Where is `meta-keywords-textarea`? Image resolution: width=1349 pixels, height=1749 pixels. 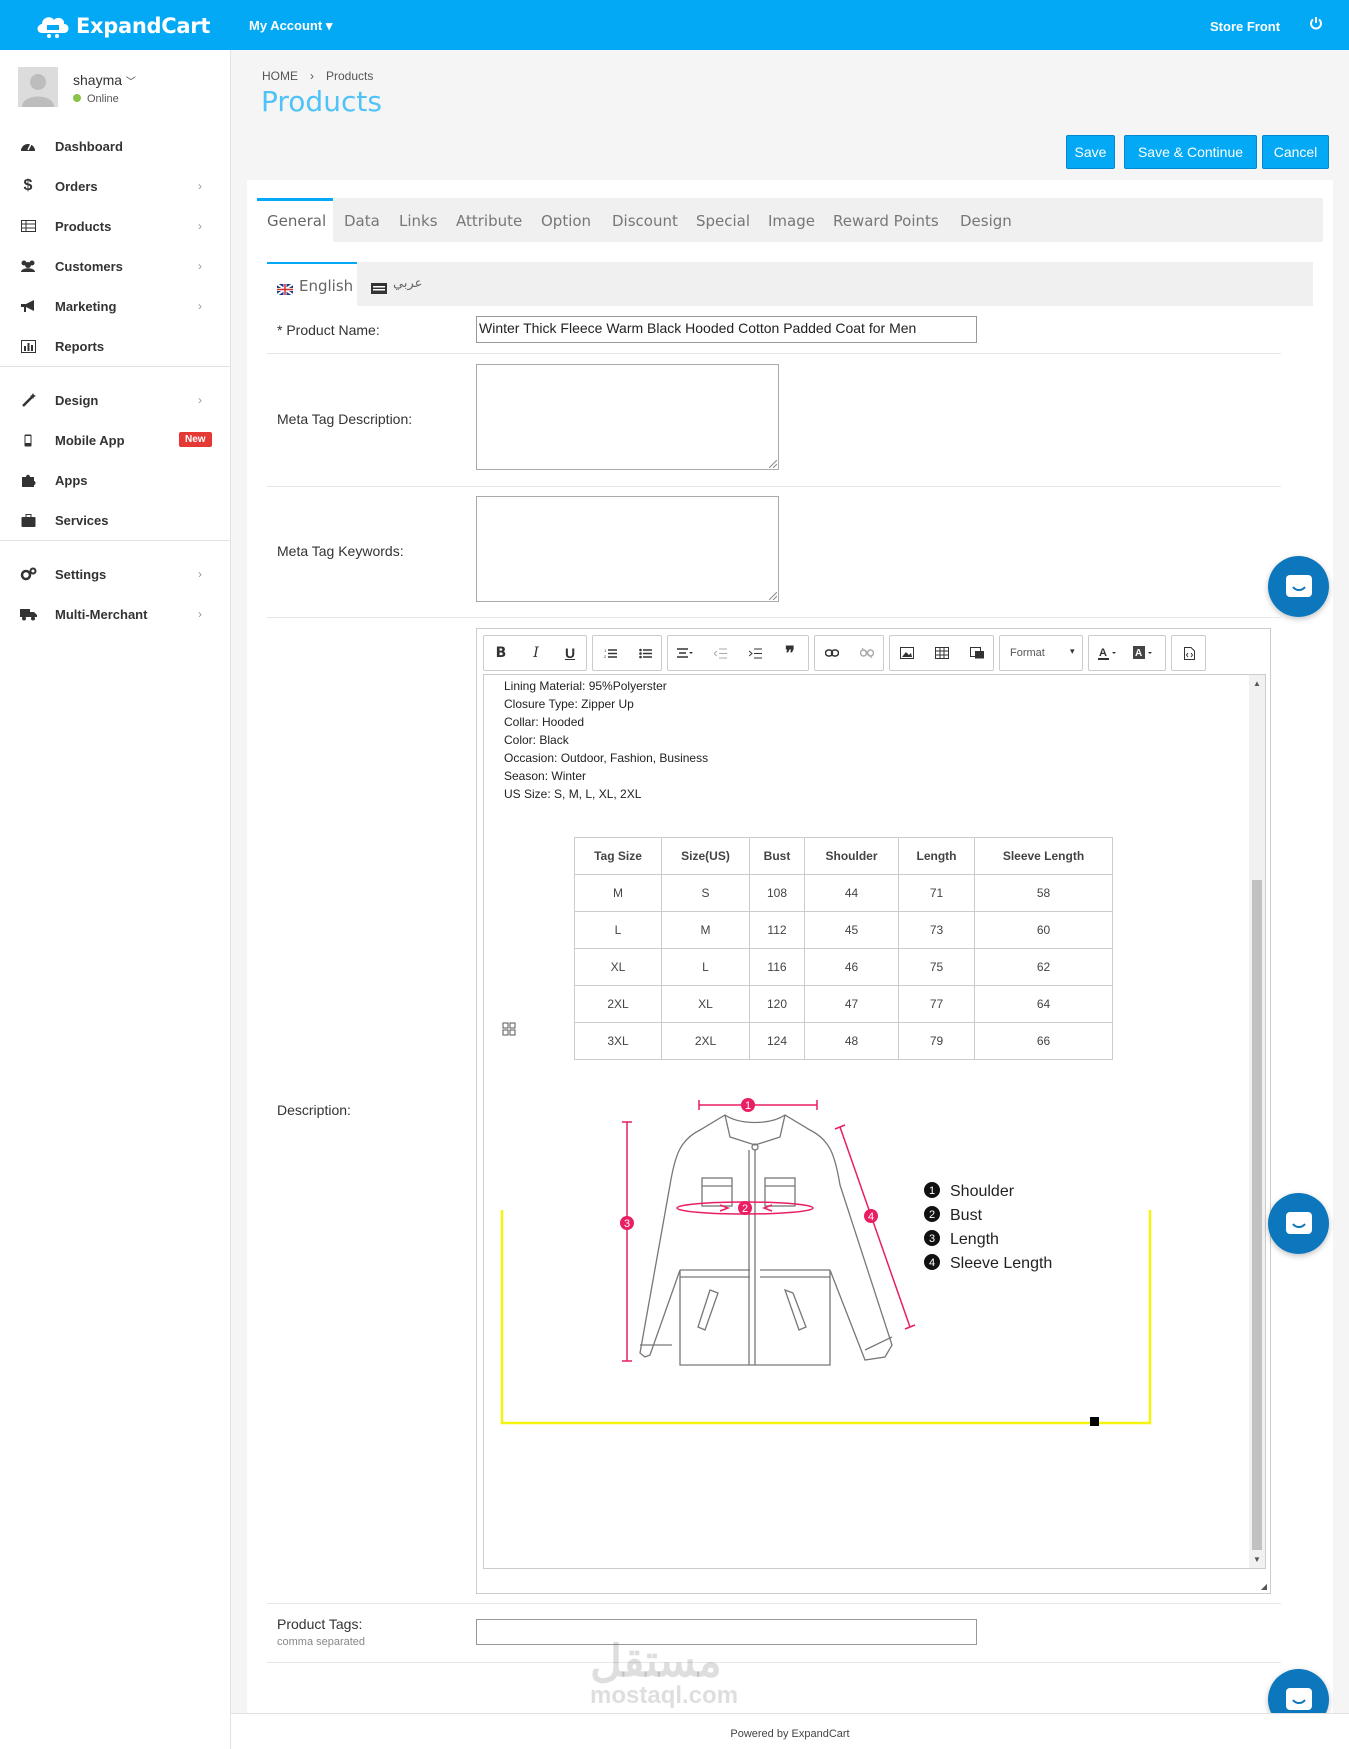
meta-keywords-textarea is located at coordinates (627, 549).